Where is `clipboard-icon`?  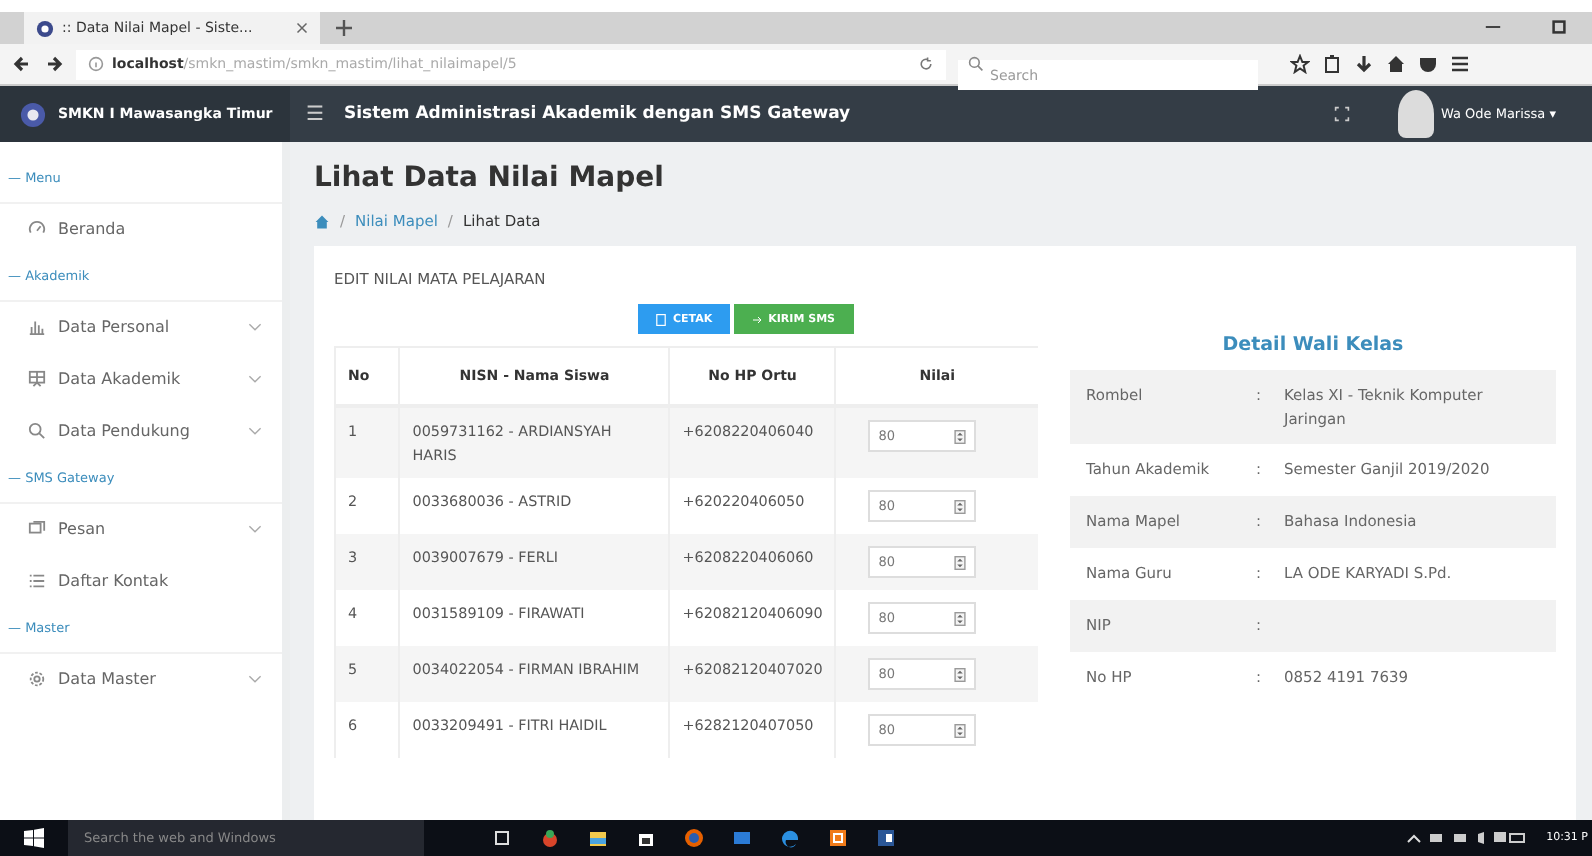
clipboard-icon is located at coordinates (1332, 64).